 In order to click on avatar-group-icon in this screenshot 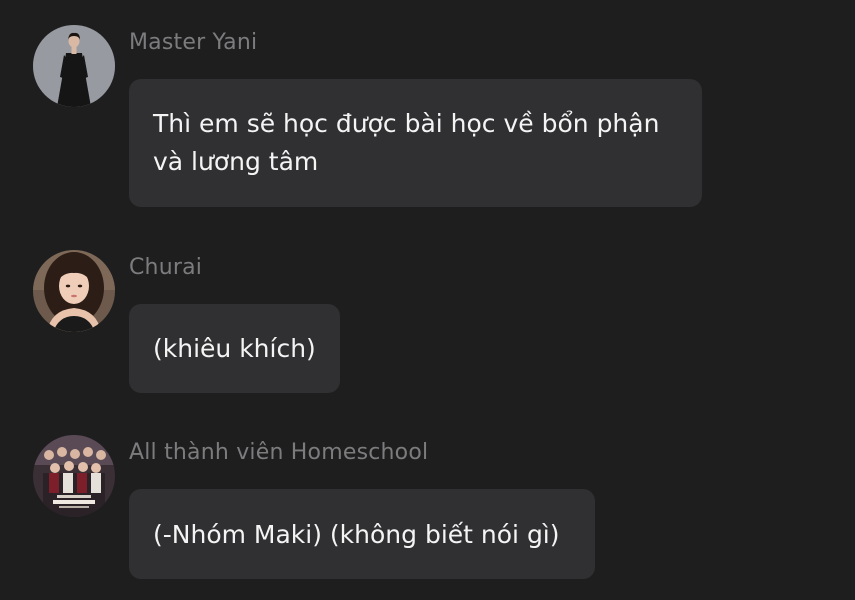, I will do `click(74, 476)`.